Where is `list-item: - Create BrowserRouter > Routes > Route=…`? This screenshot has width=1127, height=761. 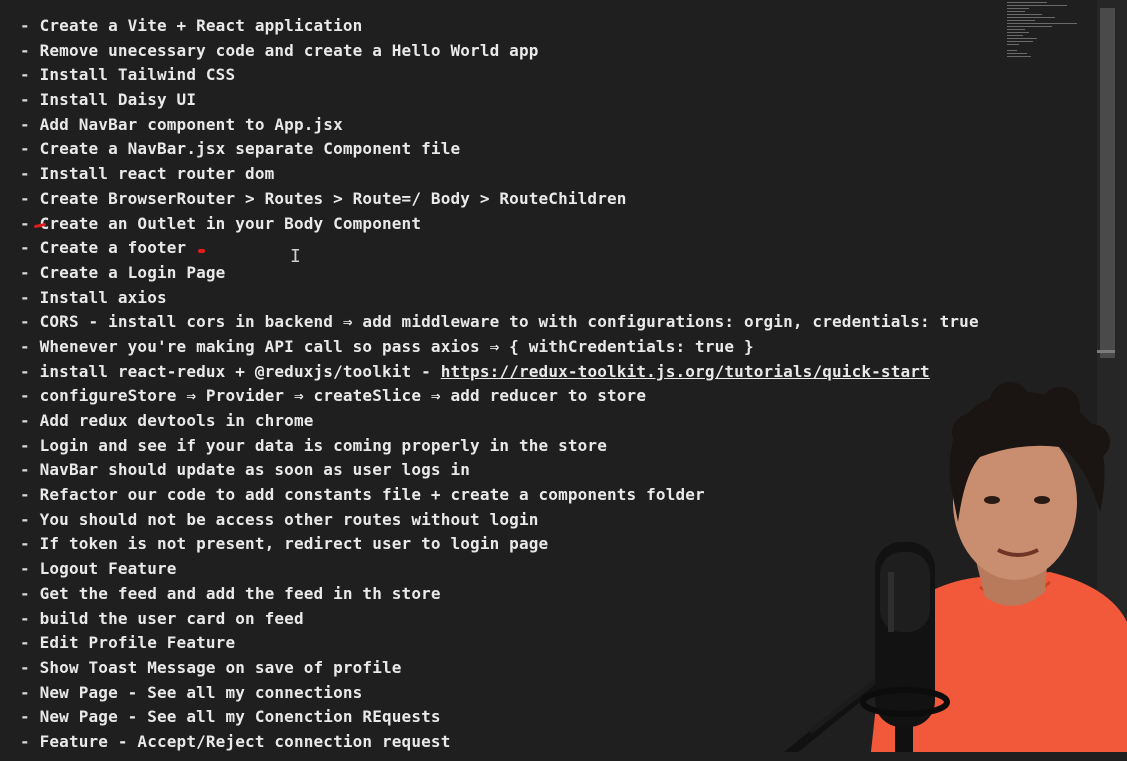
list-item: - Create BrowserRouter > Routes > Route=… is located at coordinates (499, 199).